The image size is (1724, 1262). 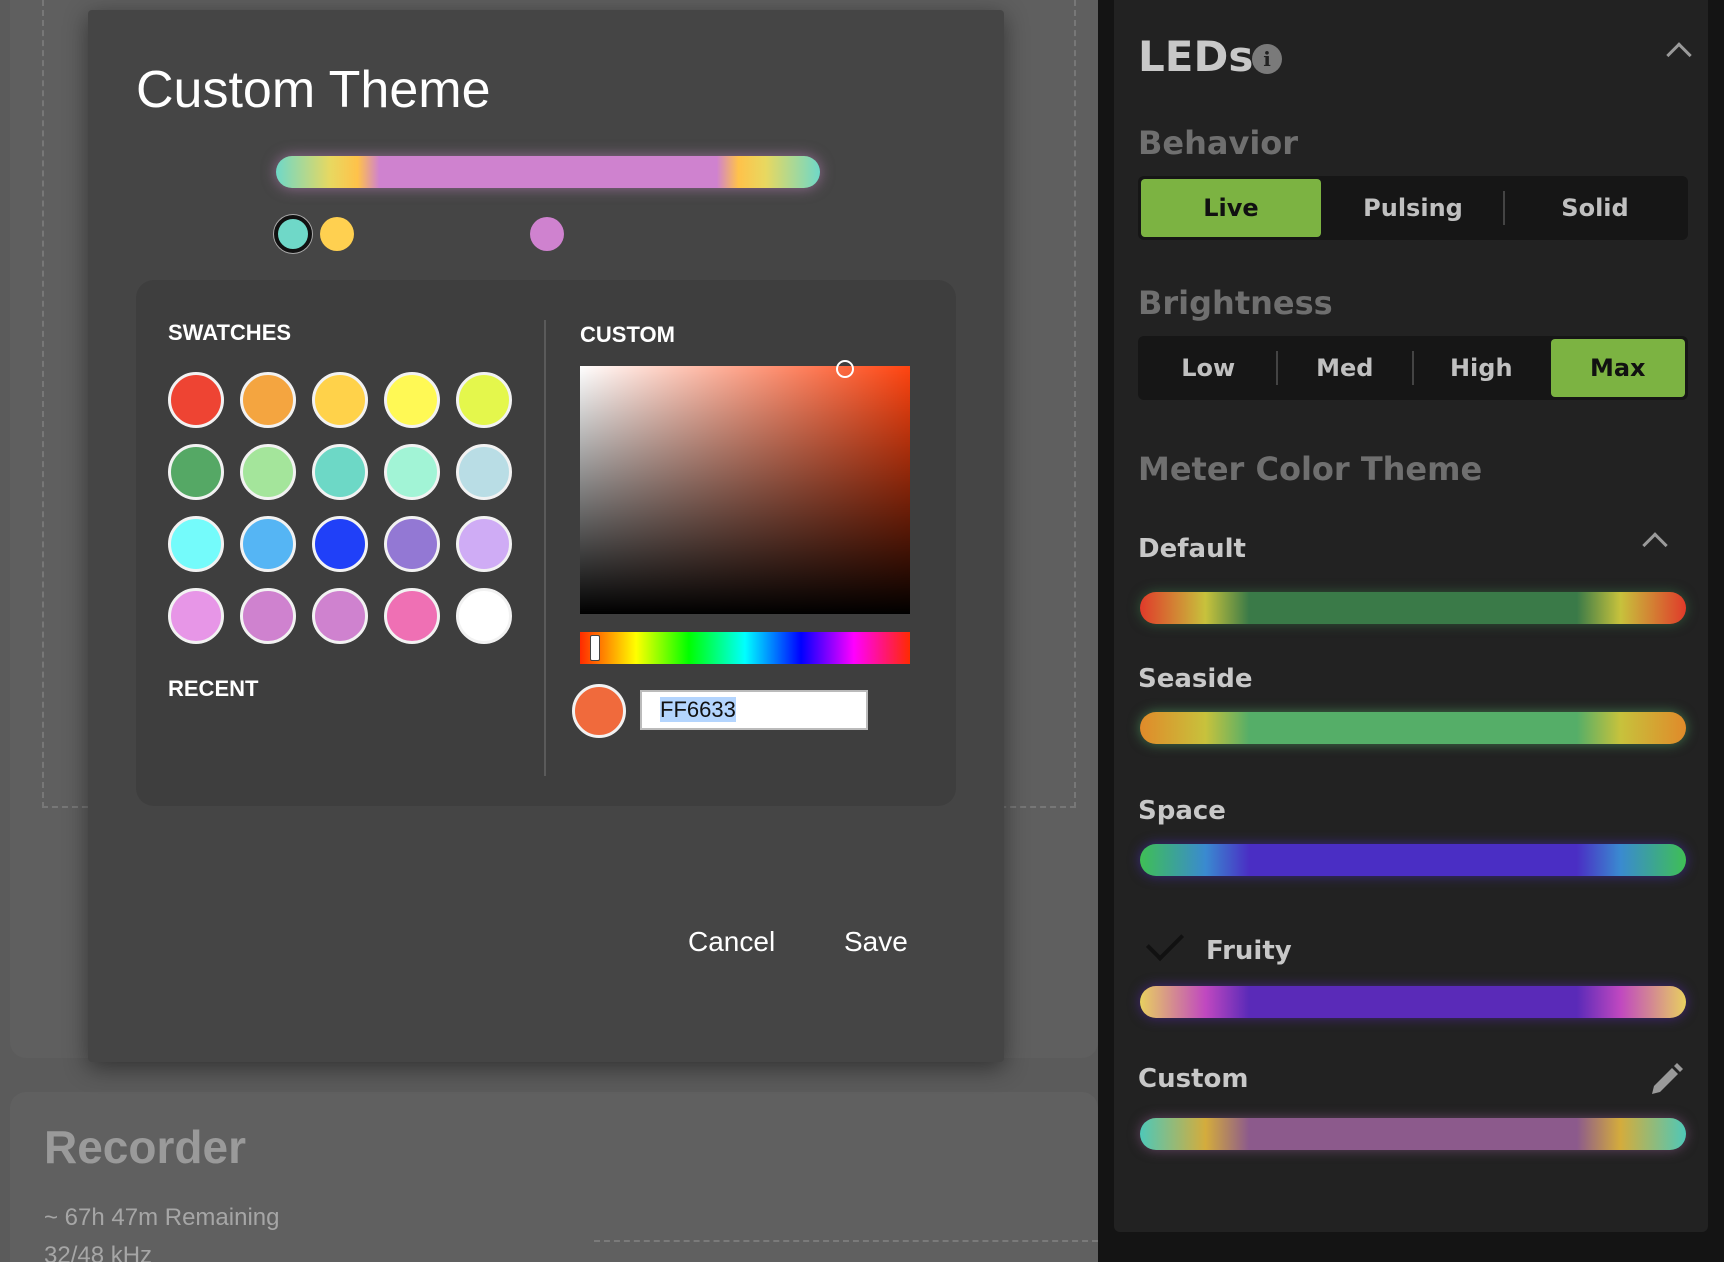 I want to click on behavior-option-pulsing: Pulsing, so click(x=1413, y=208).